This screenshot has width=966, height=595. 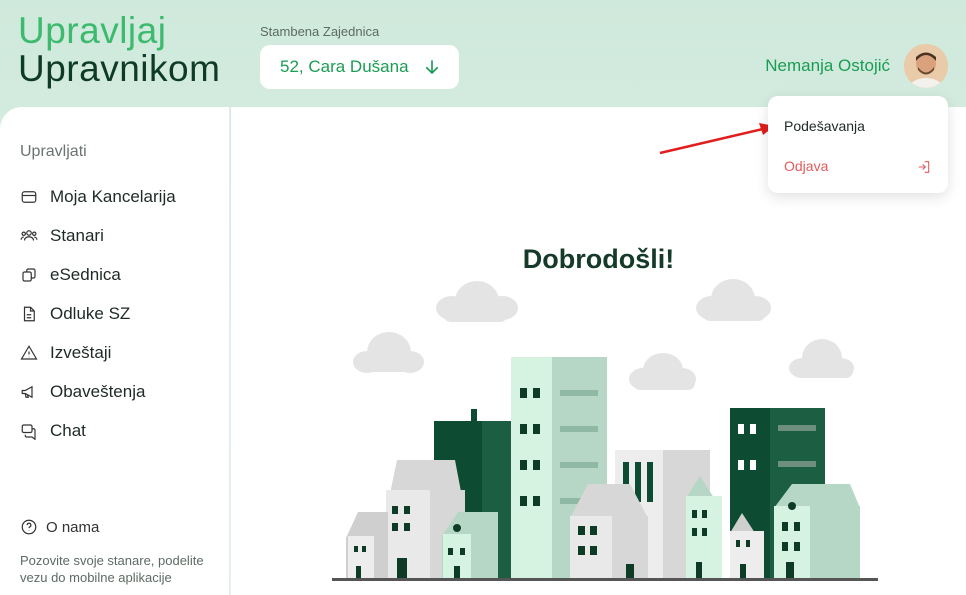 What do you see at coordinates (120, 352) in the screenshot?
I see `sidebar-item-izvestaji: Izveštaji` at bounding box center [120, 352].